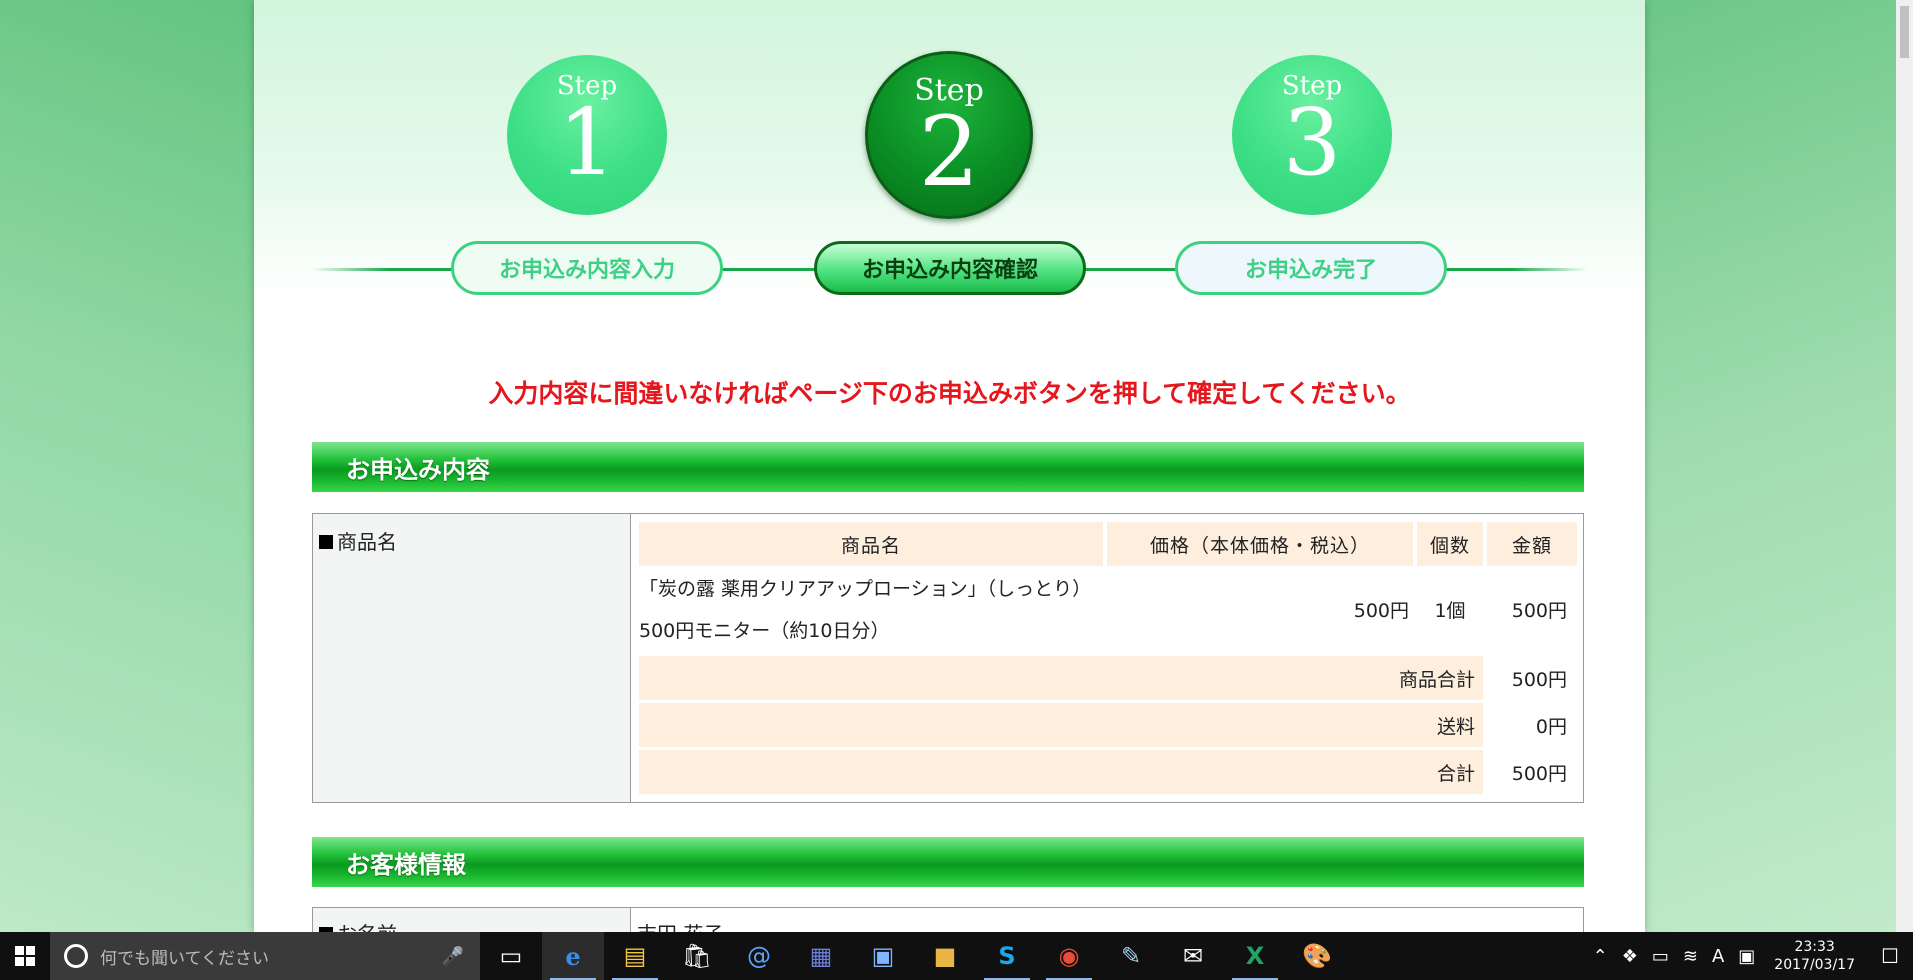  Describe the element at coordinates (1193, 956) in the screenshot. I see `mail-envelope-icon: ✉` at that location.